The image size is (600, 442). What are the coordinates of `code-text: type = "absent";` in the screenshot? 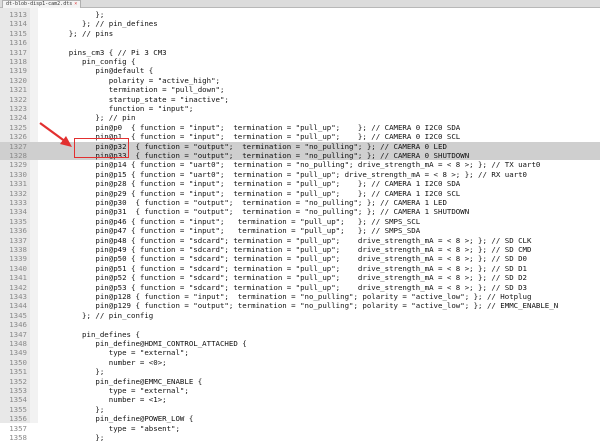 It's located at (111, 428).